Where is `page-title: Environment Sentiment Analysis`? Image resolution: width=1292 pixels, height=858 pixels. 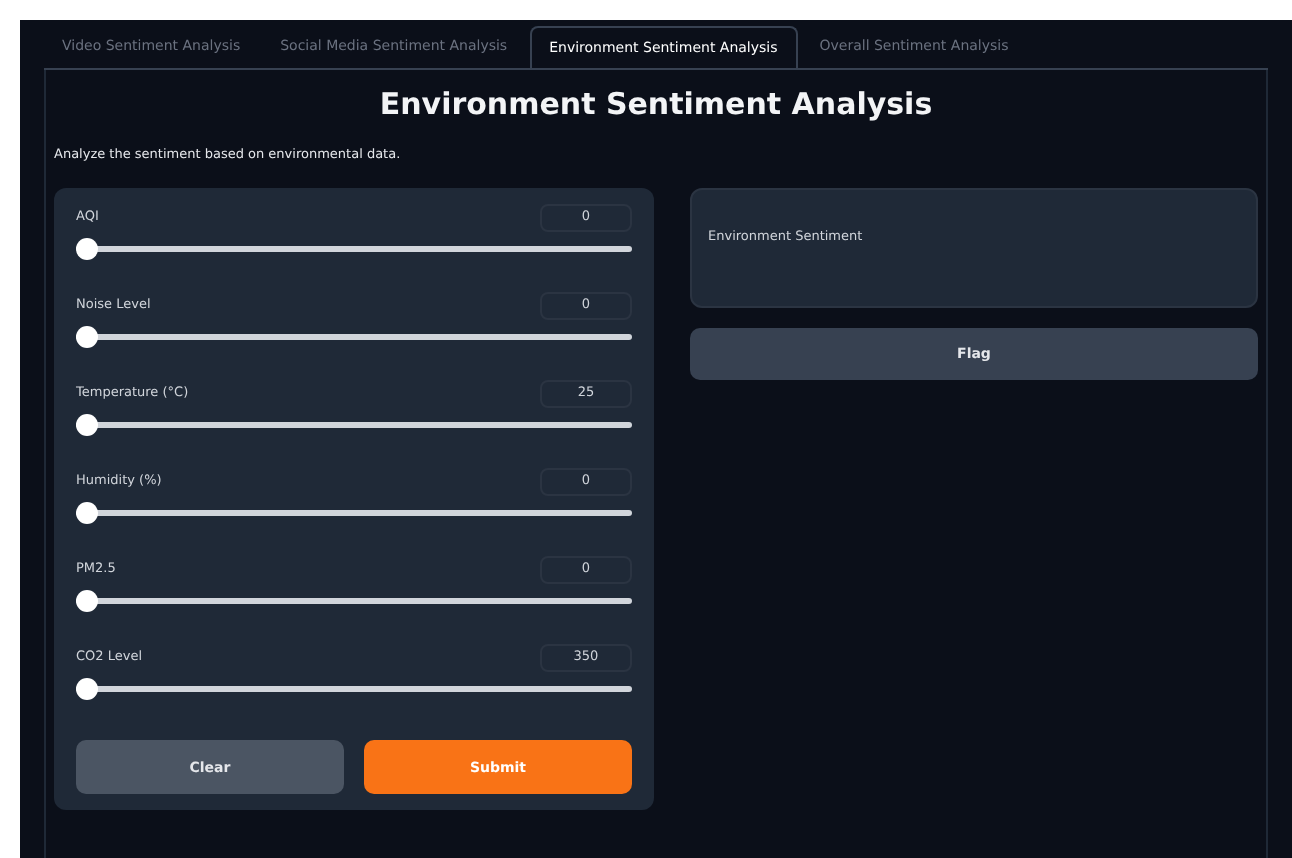 page-title: Environment Sentiment Analysis is located at coordinates (656, 105).